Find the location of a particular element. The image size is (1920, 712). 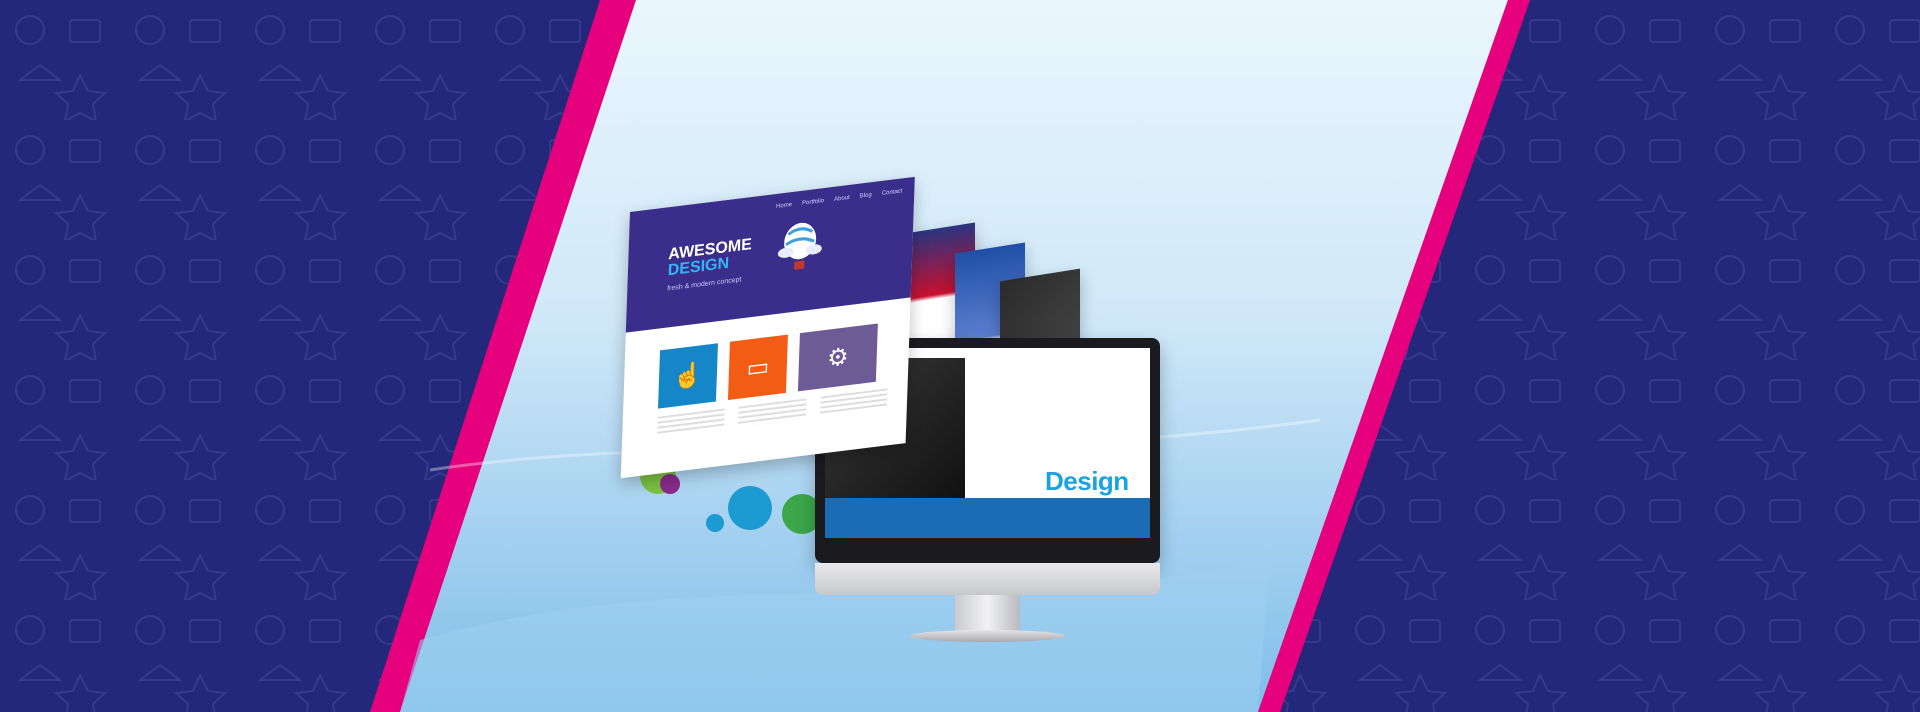

mockup-nav-item: About is located at coordinates (841, 198).